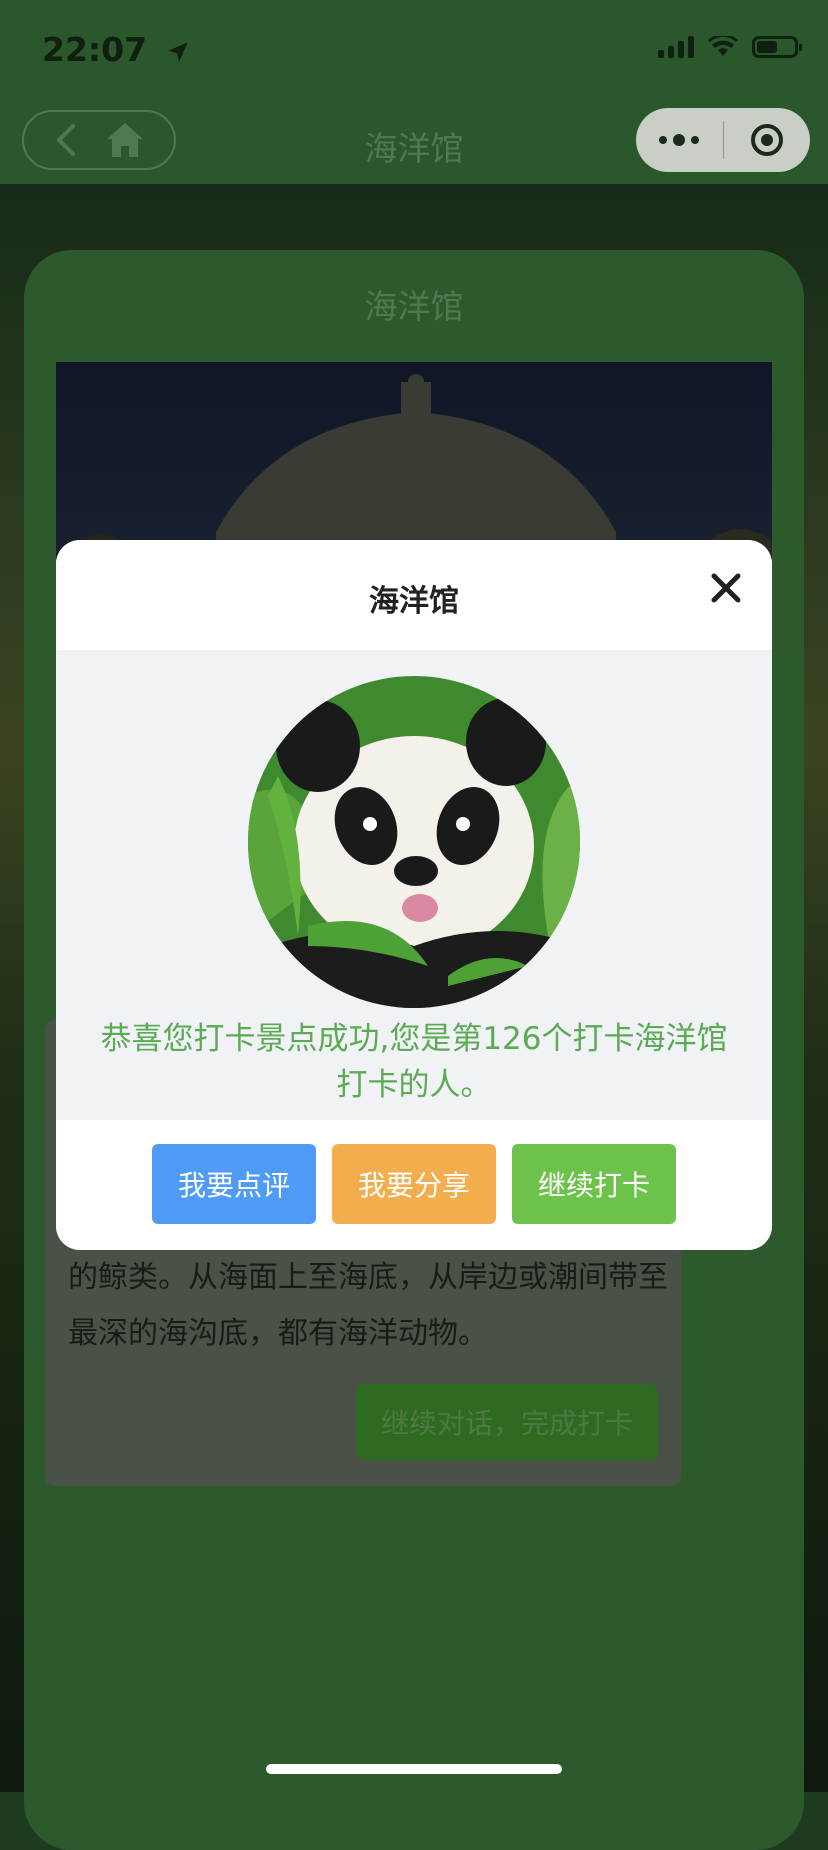 The width and height of the screenshot is (828, 1850). What do you see at coordinates (368, 1305) in the screenshot?
I see `chat-bubble-text: 的鲸类。从海面上至海底，从岸边或潮间带至最深的海沟底，都有海洋动物。` at bounding box center [368, 1305].